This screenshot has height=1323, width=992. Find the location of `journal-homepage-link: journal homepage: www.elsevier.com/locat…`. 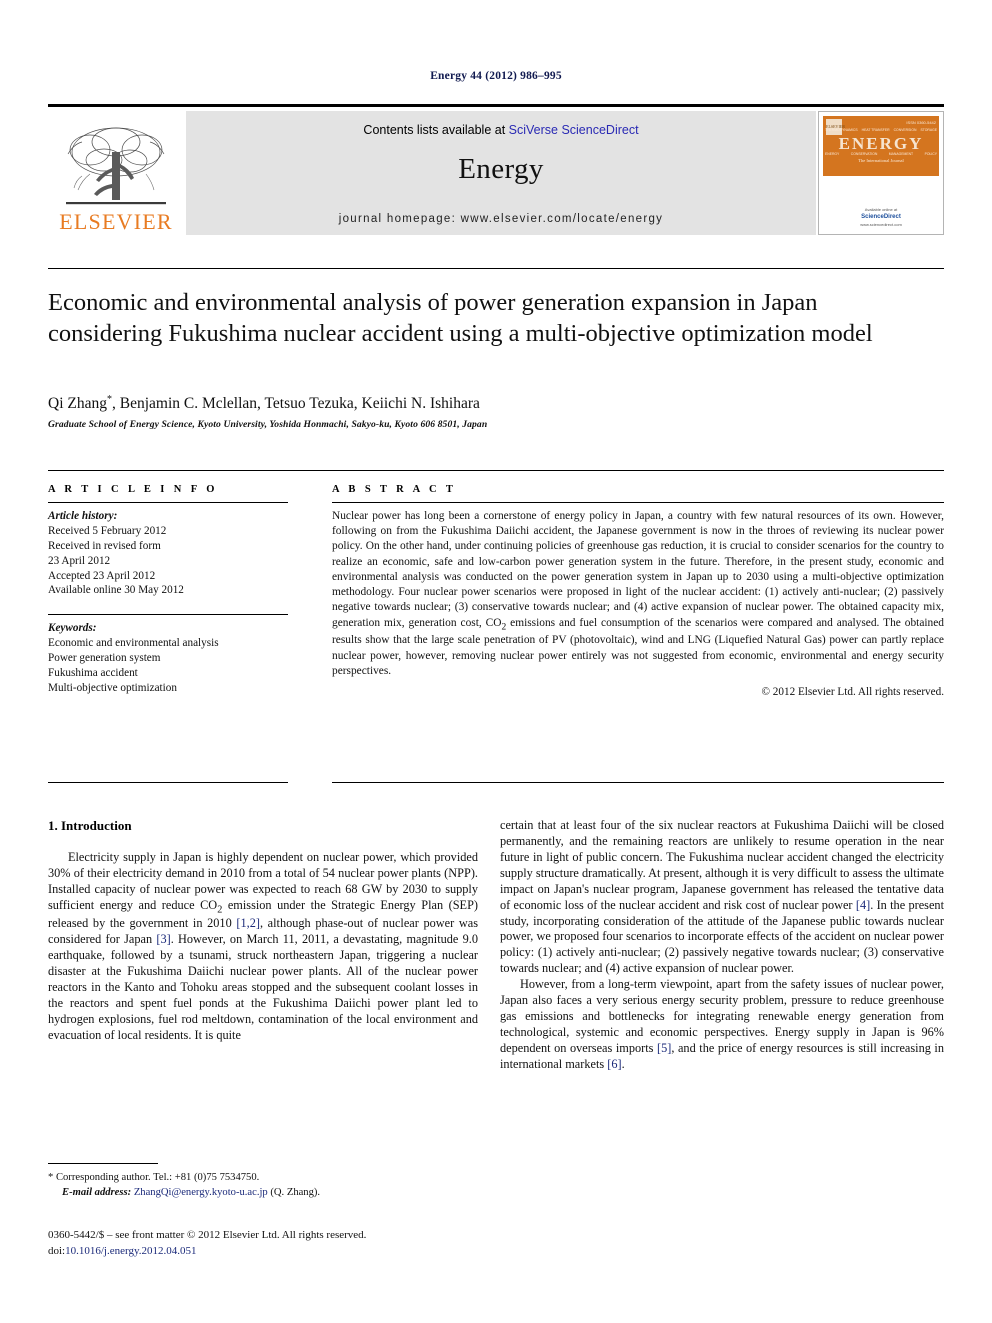

journal-homepage-link: journal homepage: www.elsevier.com/locat… is located at coordinates (501, 219).